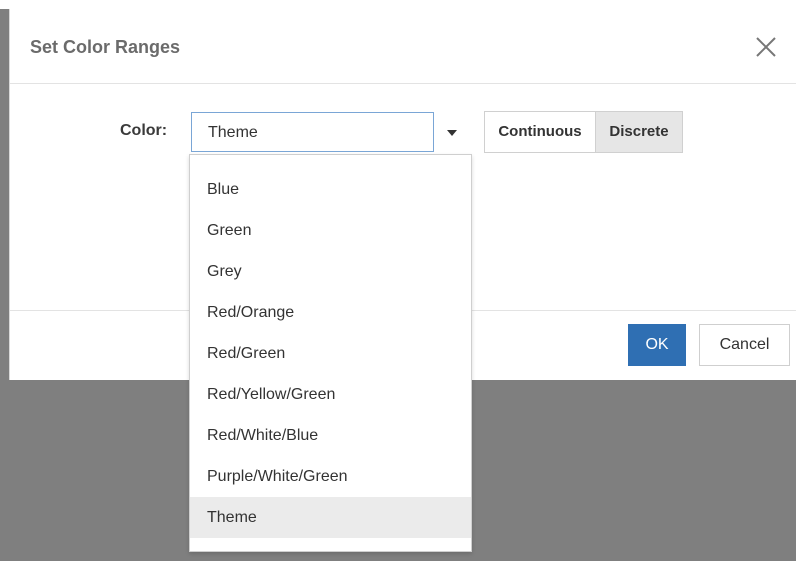  What do you see at coordinates (330, 517) in the screenshot?
I see `dropdown-option-theme: Theme` at bounding box center [330, 517].